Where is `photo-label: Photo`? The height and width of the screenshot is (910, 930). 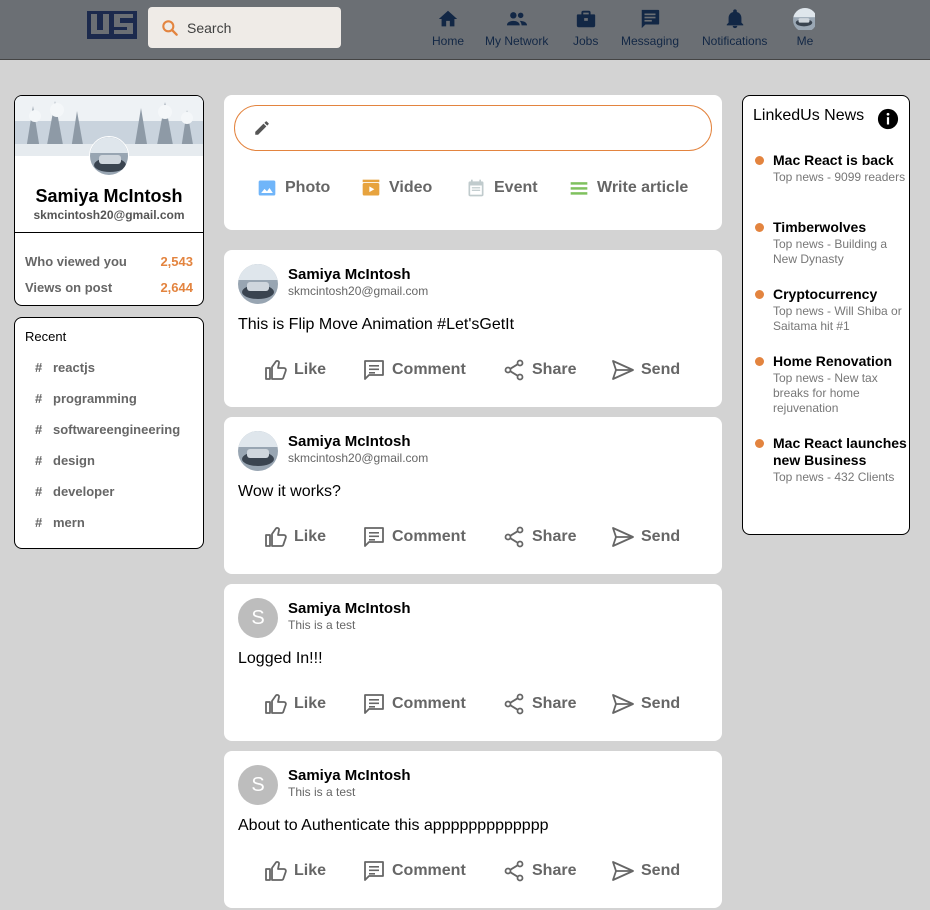 photo-label: Photo is located at coordinates (308, 187).